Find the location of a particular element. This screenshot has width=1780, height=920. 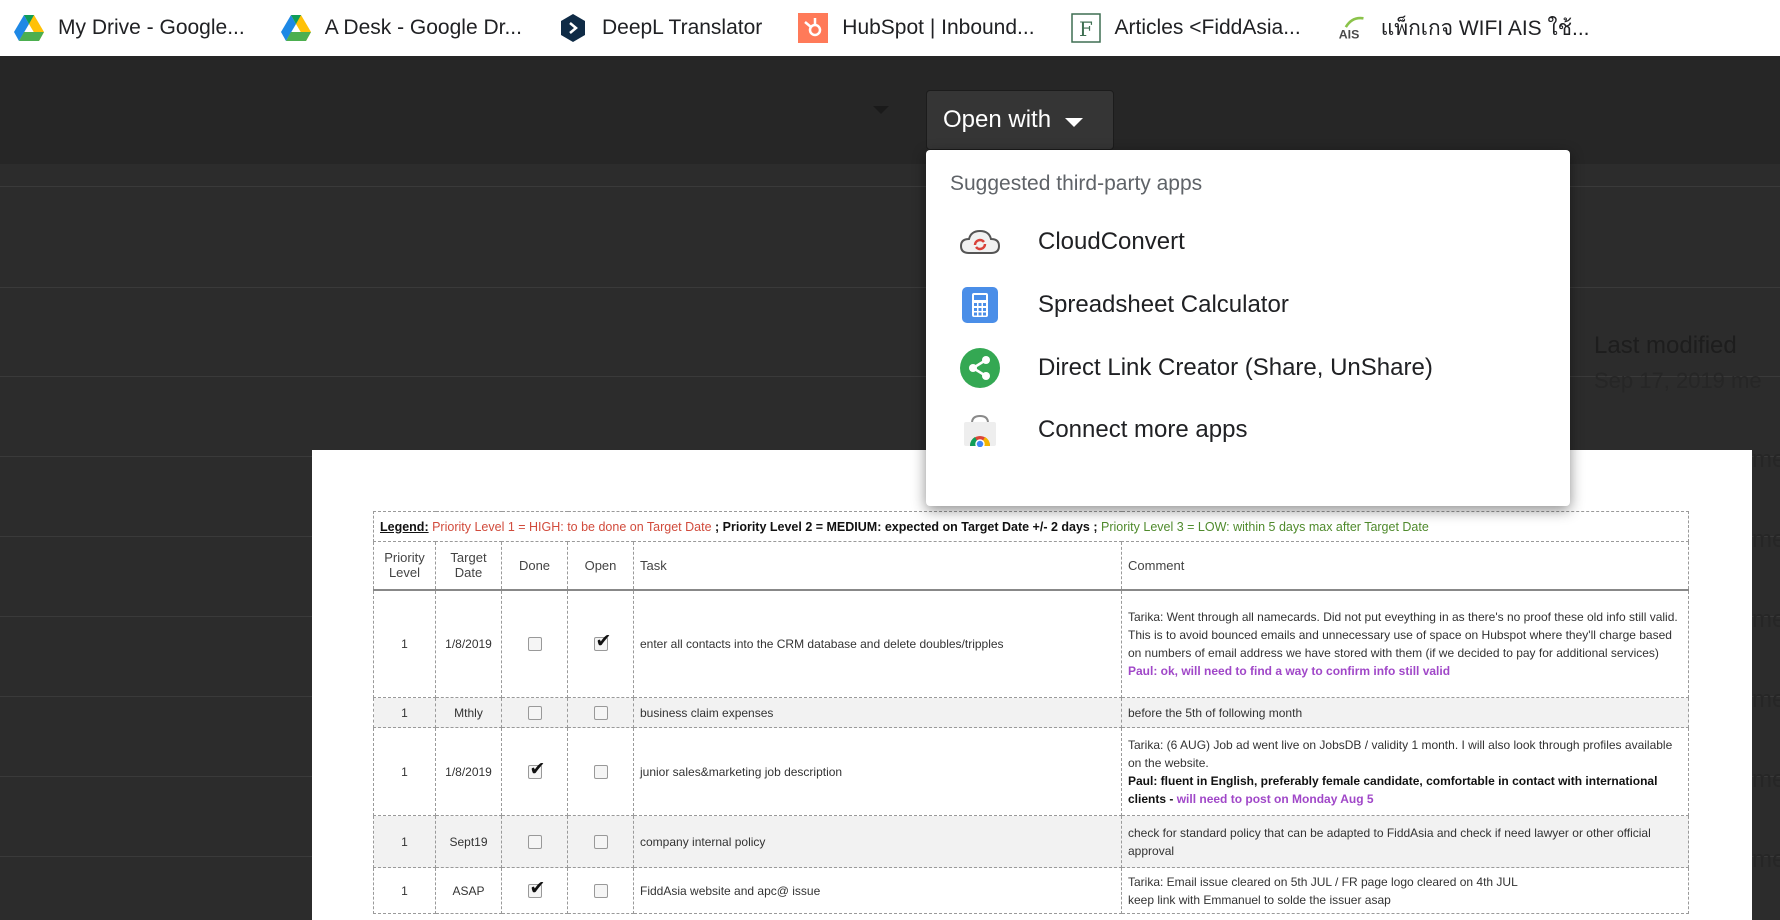

menu-item-label: Connect more apps is located at coordinates (1143, 429).